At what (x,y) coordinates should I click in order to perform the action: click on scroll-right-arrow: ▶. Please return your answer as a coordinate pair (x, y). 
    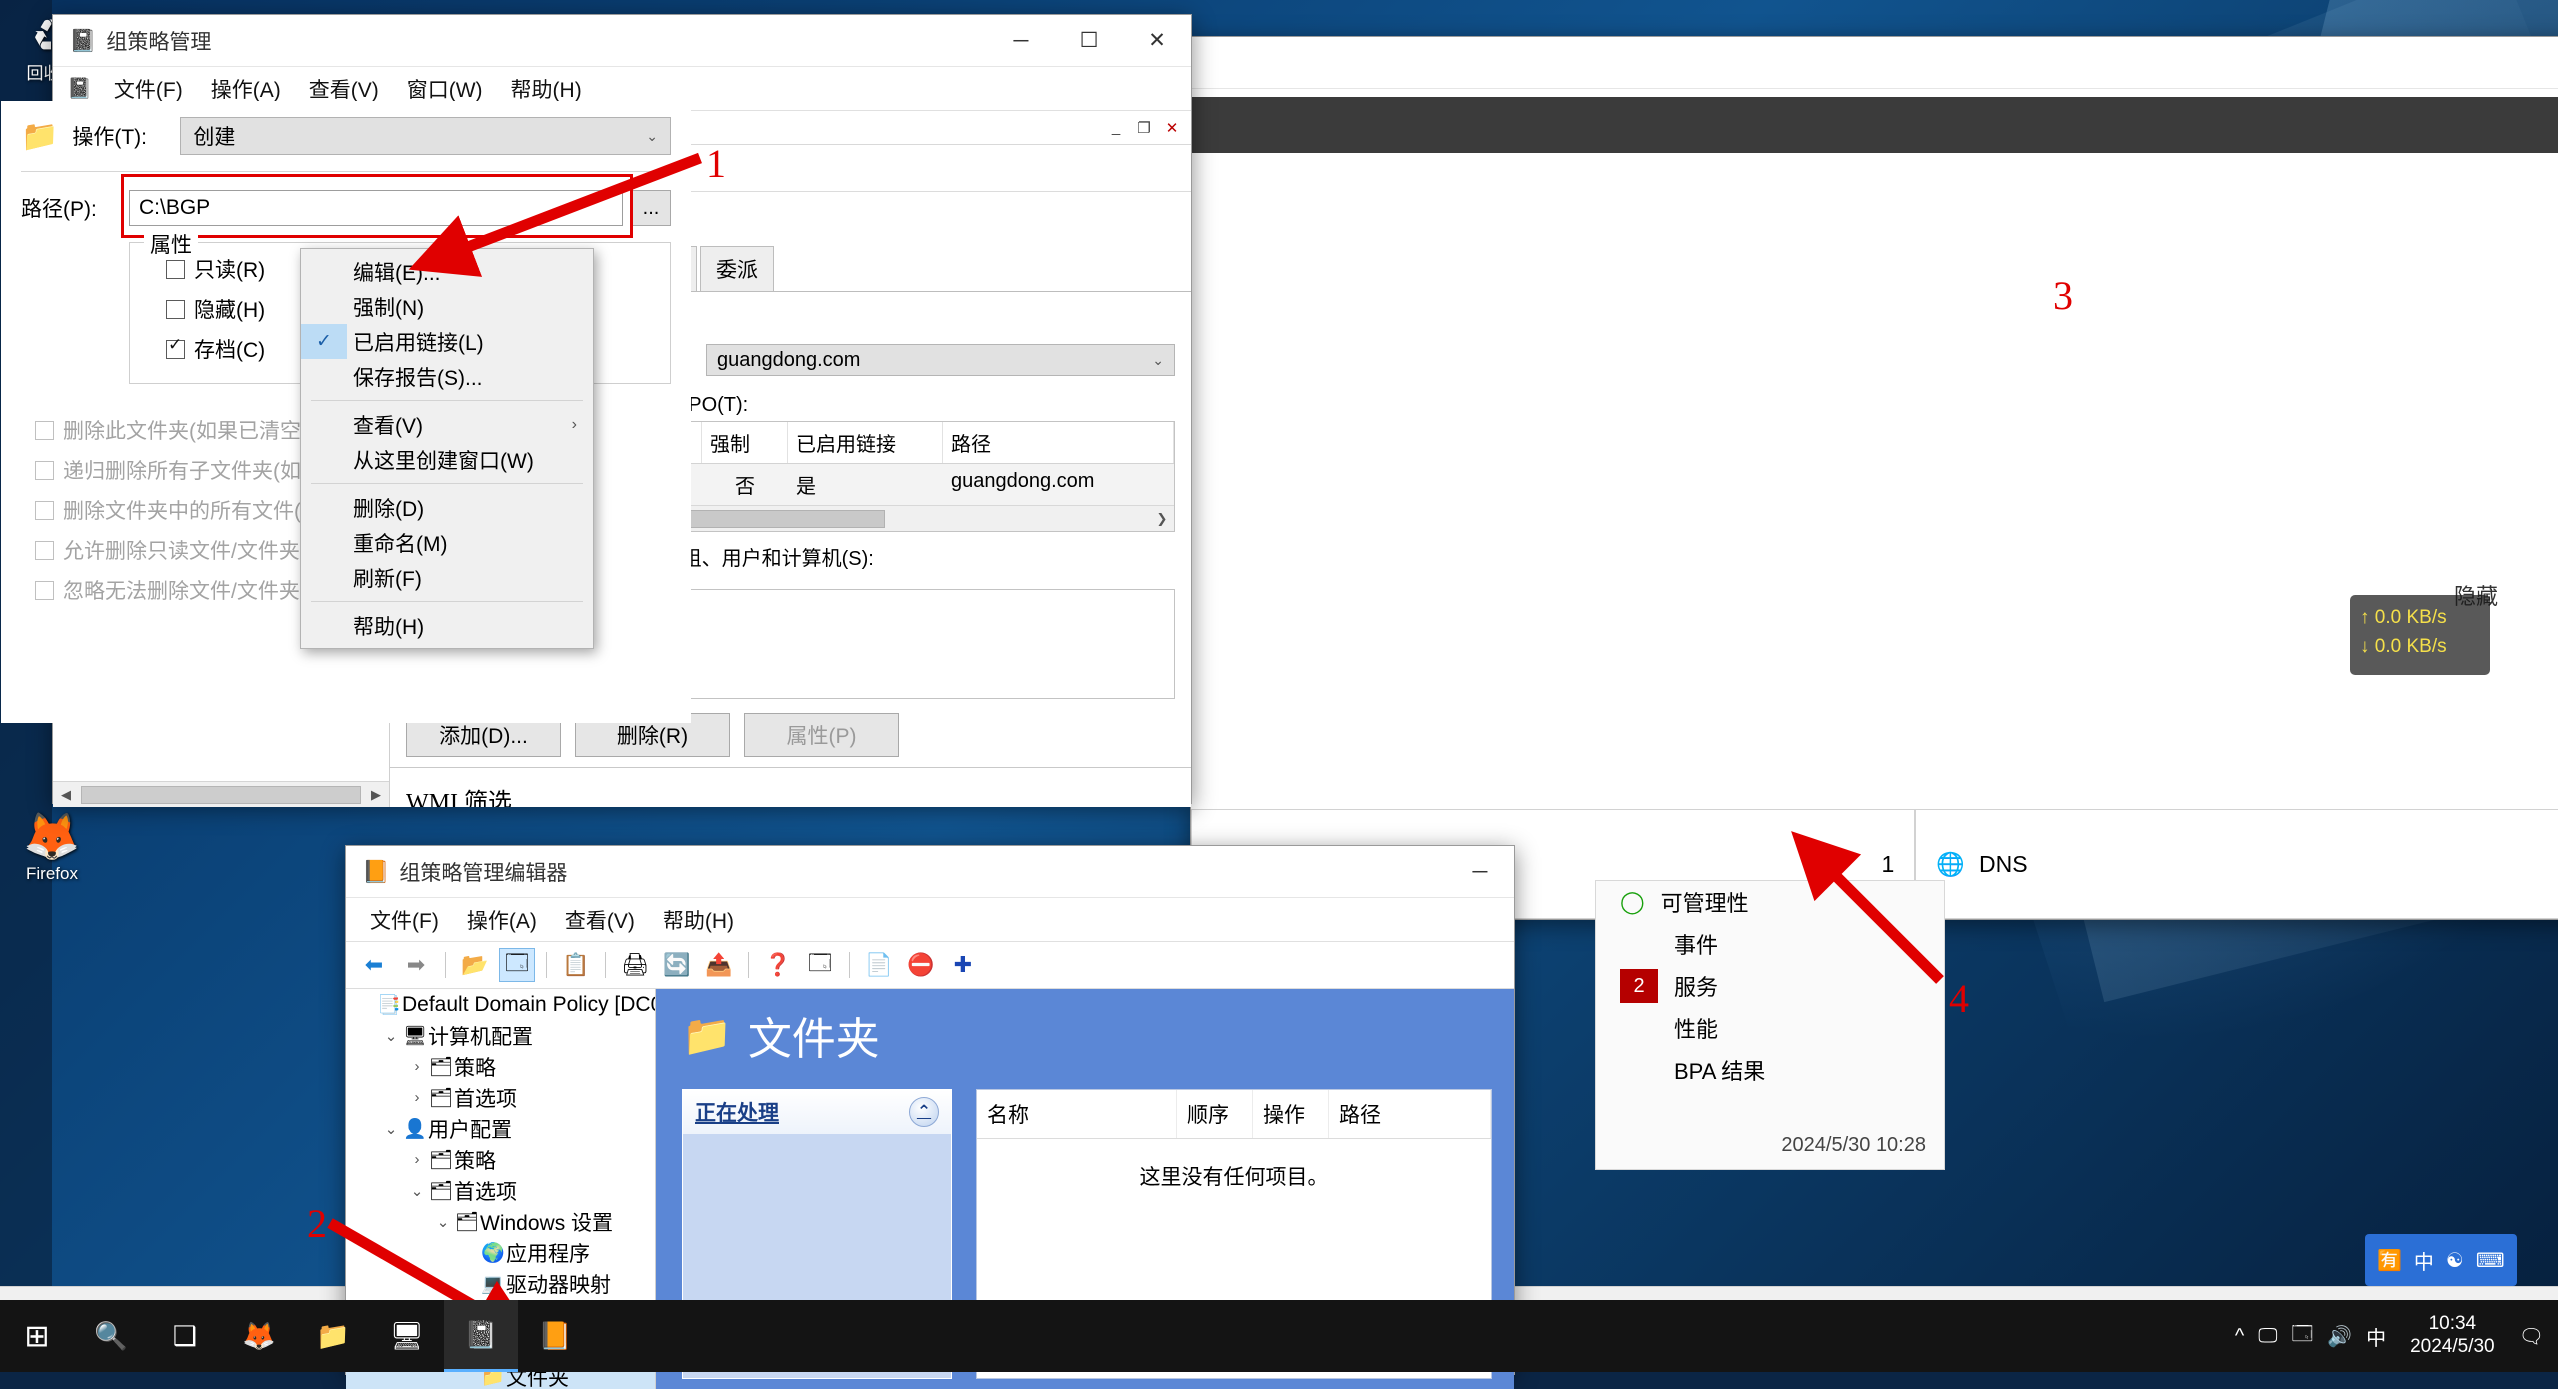
    Looking at the image, I should click on (376, 795).